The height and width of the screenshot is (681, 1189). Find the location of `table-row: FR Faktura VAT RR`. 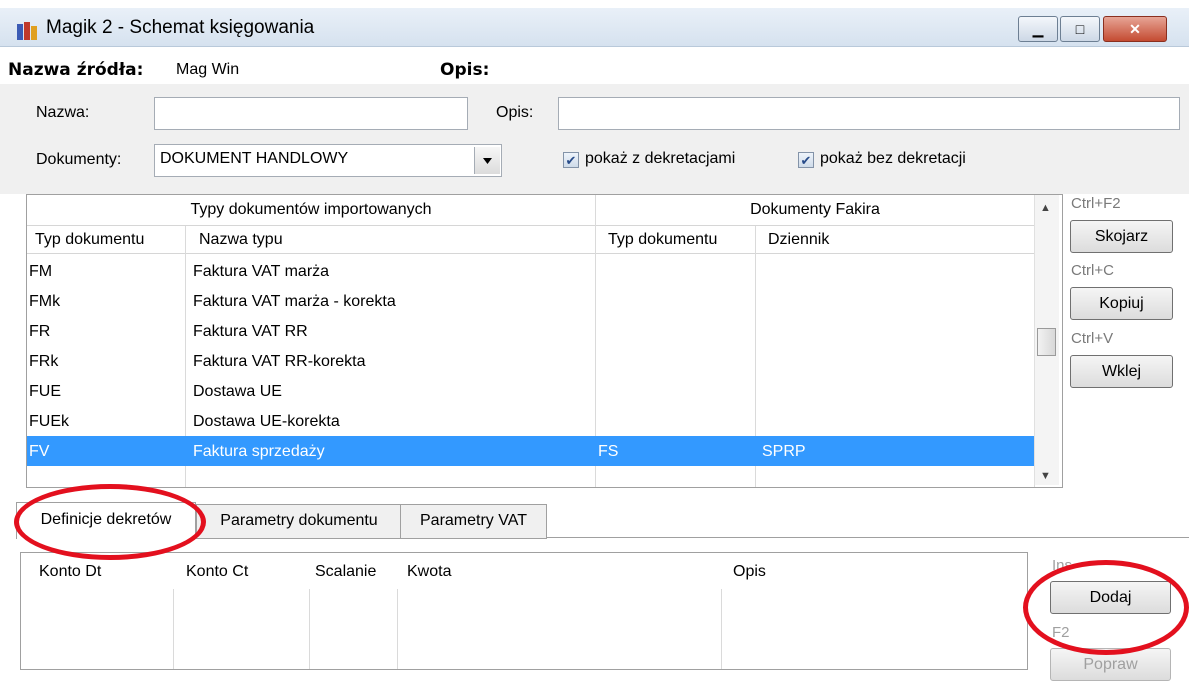

table-row: FR Faktura VAT RR is located at coordinates (530, 331).